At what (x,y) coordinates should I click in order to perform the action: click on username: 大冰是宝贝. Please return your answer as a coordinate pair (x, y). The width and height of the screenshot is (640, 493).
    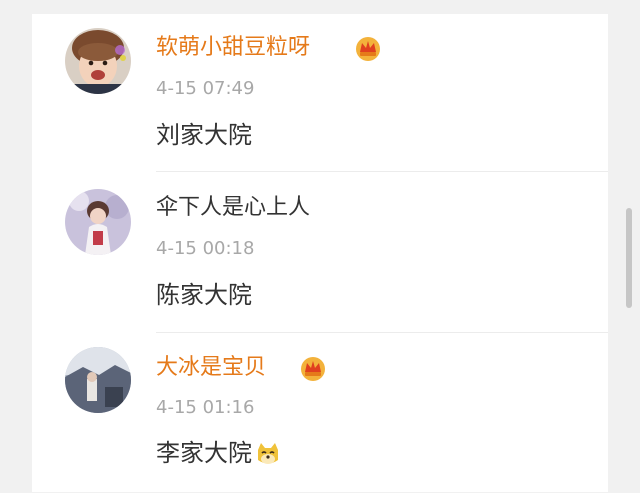
    Looking at the image, I should click on (211, 368).